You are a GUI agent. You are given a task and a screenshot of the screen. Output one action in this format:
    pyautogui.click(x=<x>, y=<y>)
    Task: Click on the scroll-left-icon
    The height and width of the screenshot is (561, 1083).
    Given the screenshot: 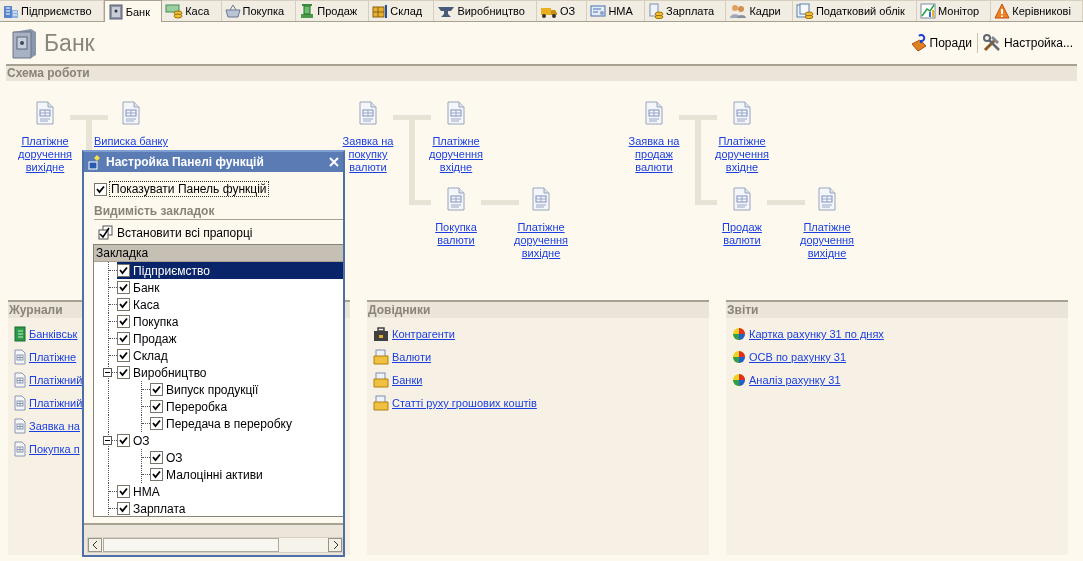 What is the action you would take?
    pyautogui.click(x=95, y=545)
    